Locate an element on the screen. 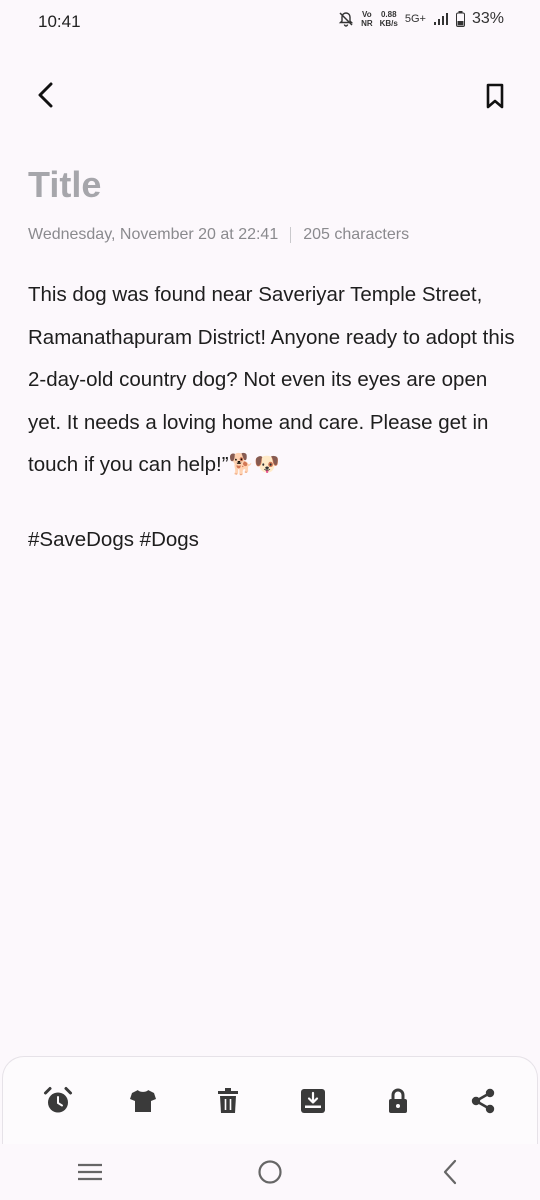 This screenshot has height=1200, width=540. bookmark-icon is located at coordinates (495, 96).